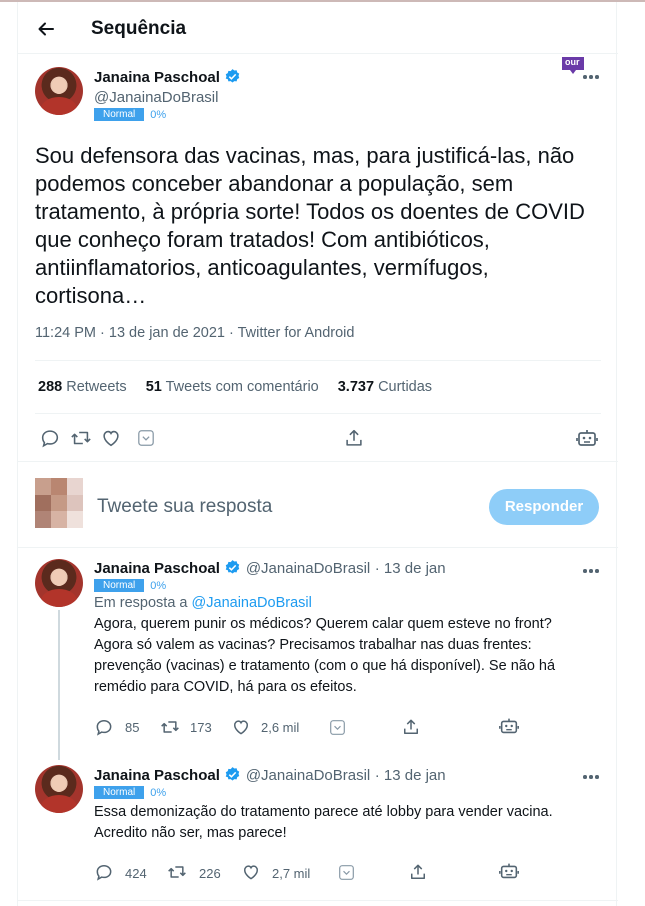  Describe the element at coordinates (232, 387) in the screenshot. I see `quote-stat: 51 Tweets com comentário` at that location.